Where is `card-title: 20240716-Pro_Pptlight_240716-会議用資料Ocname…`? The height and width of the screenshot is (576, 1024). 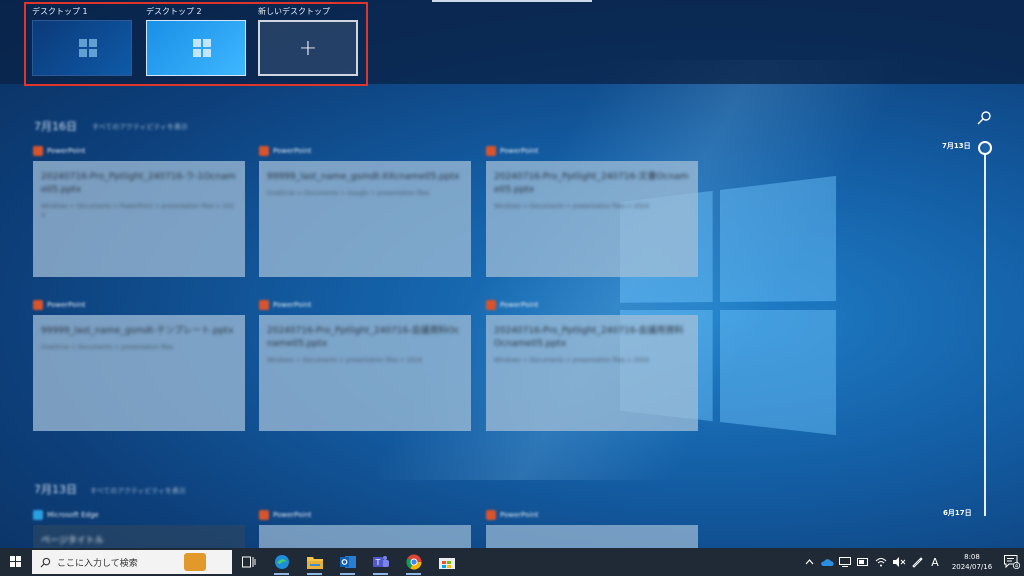 card-title: 20240716-Pro_Pptlight_240716-会議用資料Ocname… is located at coordinates (589, 337).